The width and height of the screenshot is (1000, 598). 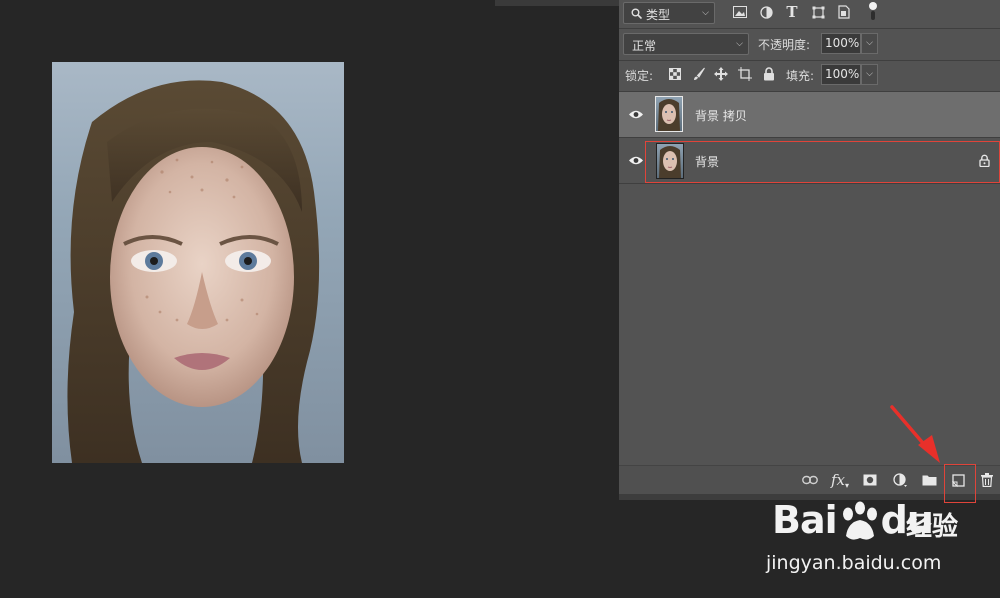 What do you see at coordinates (844, 12) in the screenshot?
I see `filter-smart-object-icon` at bounding box center [844, 12].